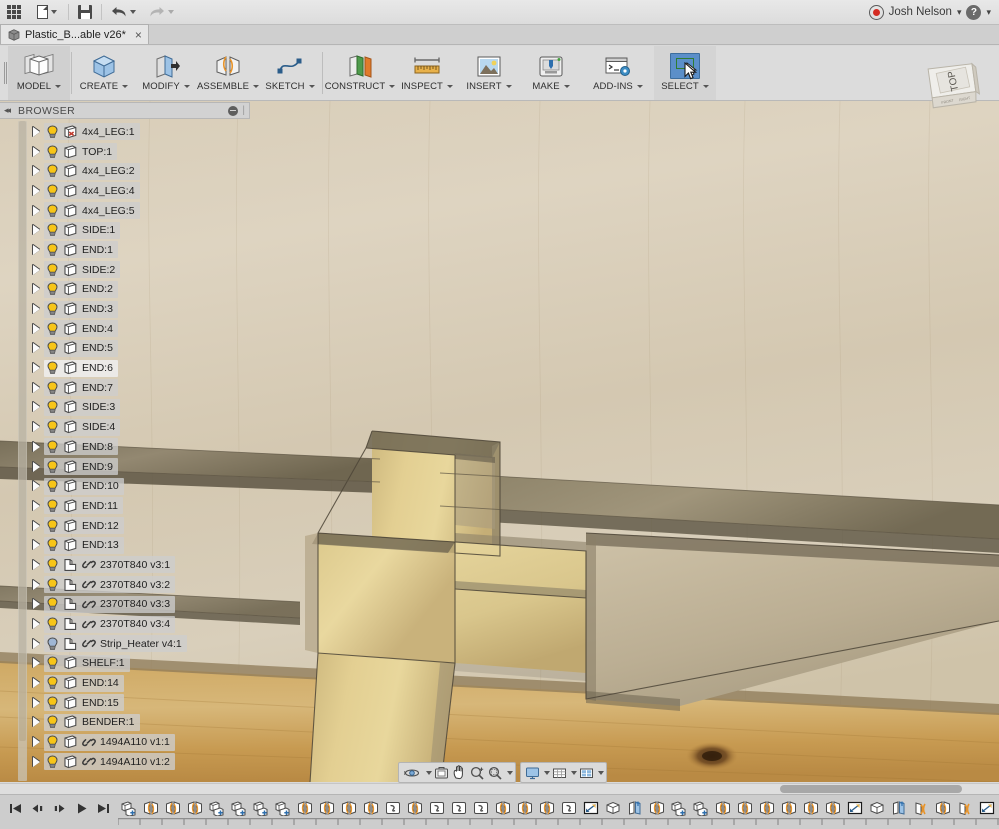  I want to click on browser-tree-item: 1494A110 v1:2, so click(143, 762).